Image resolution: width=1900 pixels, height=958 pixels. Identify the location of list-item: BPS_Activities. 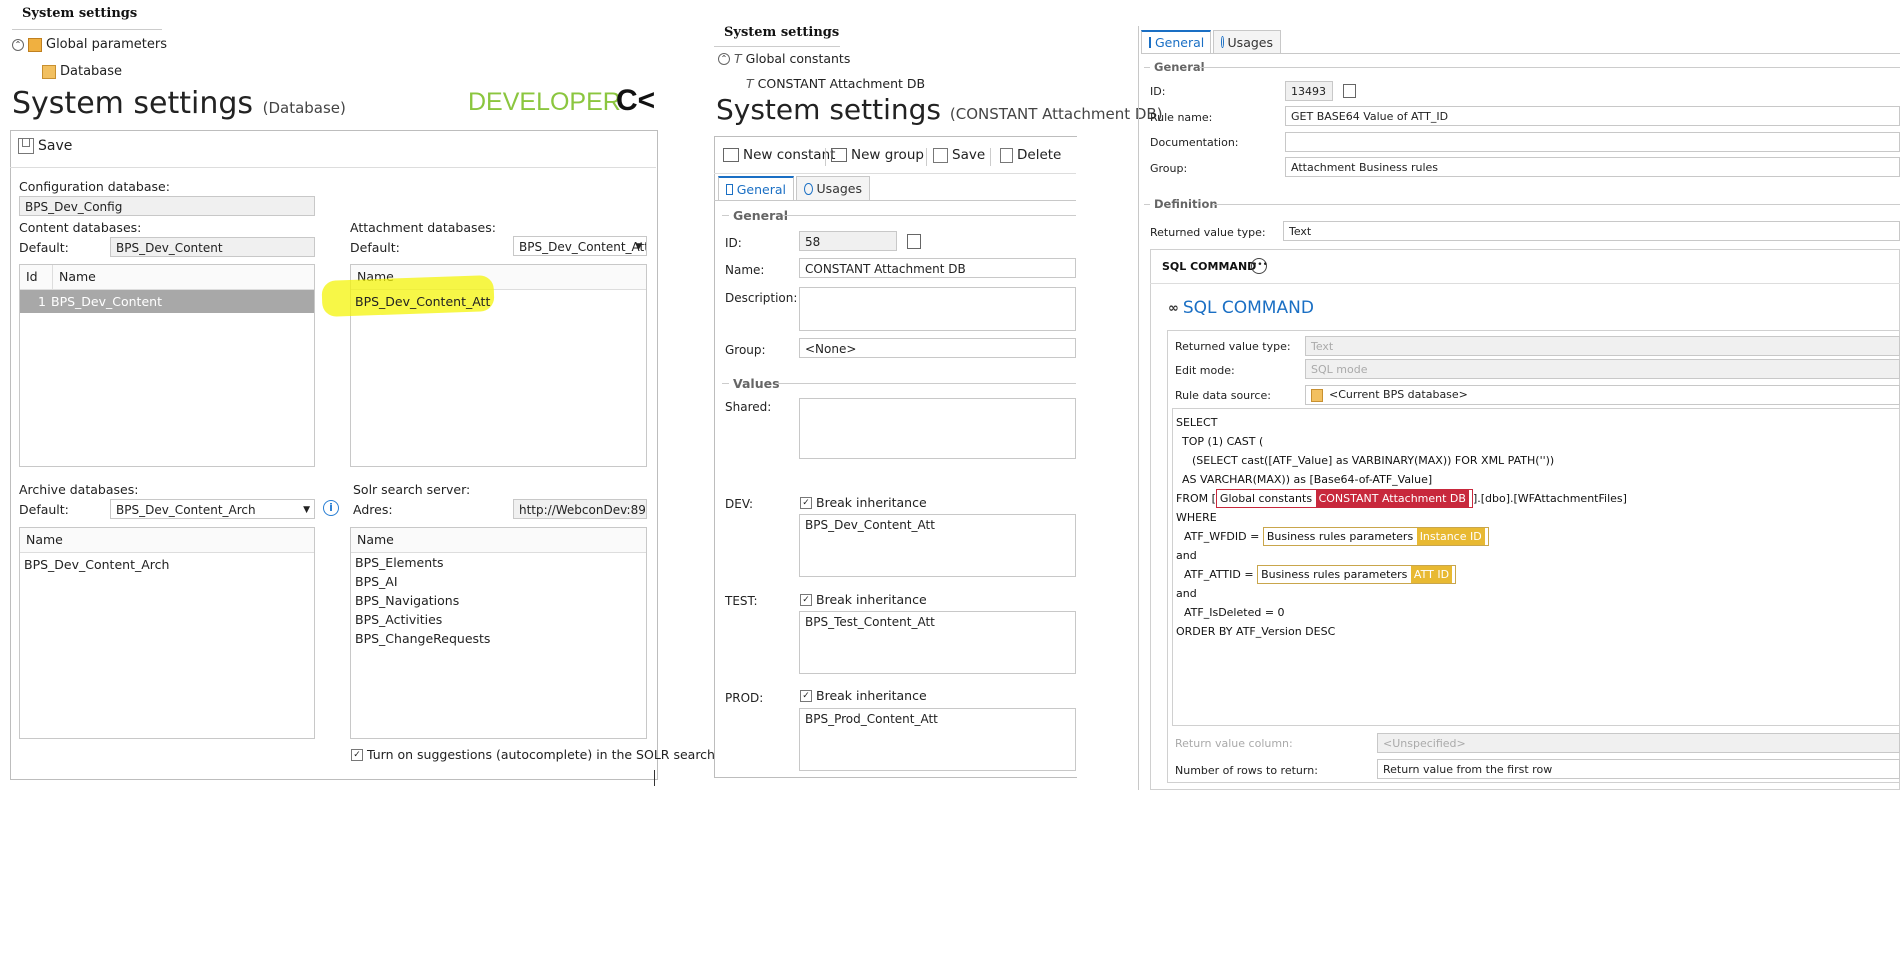
(498, 619).